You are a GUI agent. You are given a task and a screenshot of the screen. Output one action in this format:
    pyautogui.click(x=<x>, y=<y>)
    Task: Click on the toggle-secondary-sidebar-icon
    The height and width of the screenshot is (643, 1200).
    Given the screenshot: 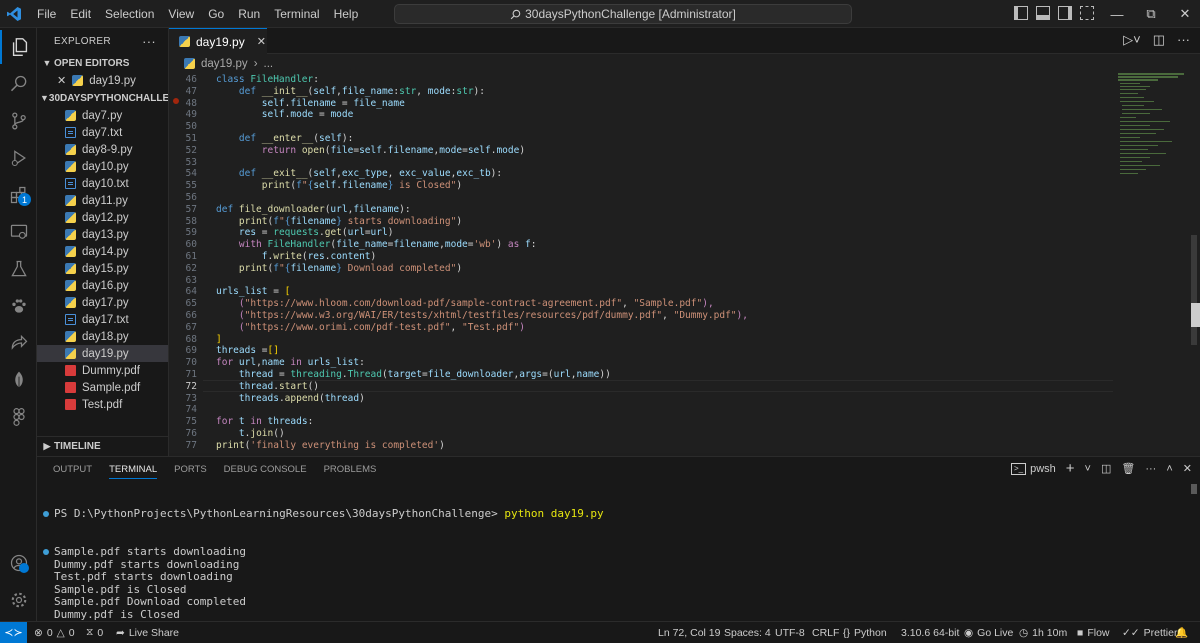 What is the action you would take?
    pyautogui.click(x=1065, y=13)
    